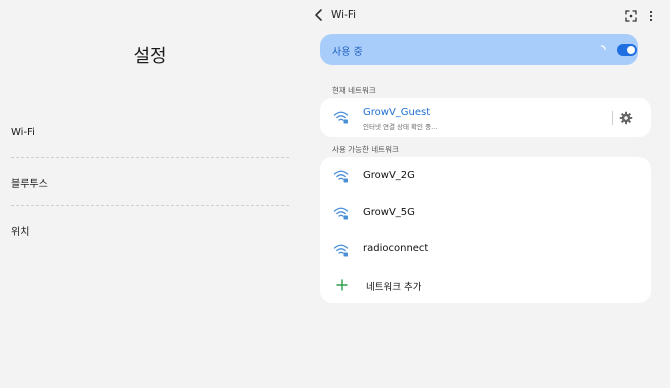 The image size is (670, 388). Describe the element at coordinates (485, 15) in the screenshot. I see `wifi-header: Wi-Fi` at that location.